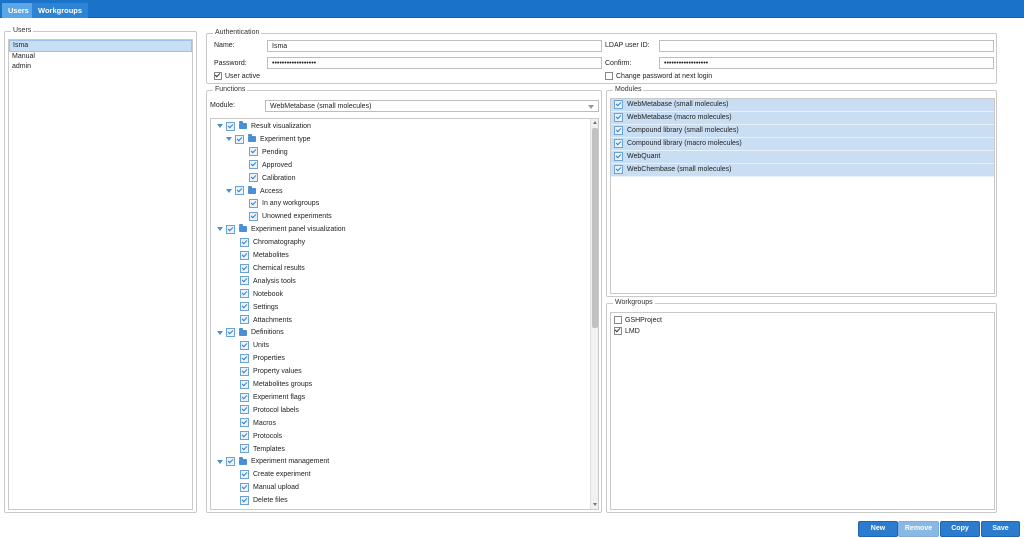 The image size is (1024, 538). Describe the element at coordinates (18, 10) in the screenshot. I see `tab-users: Users` at that location.